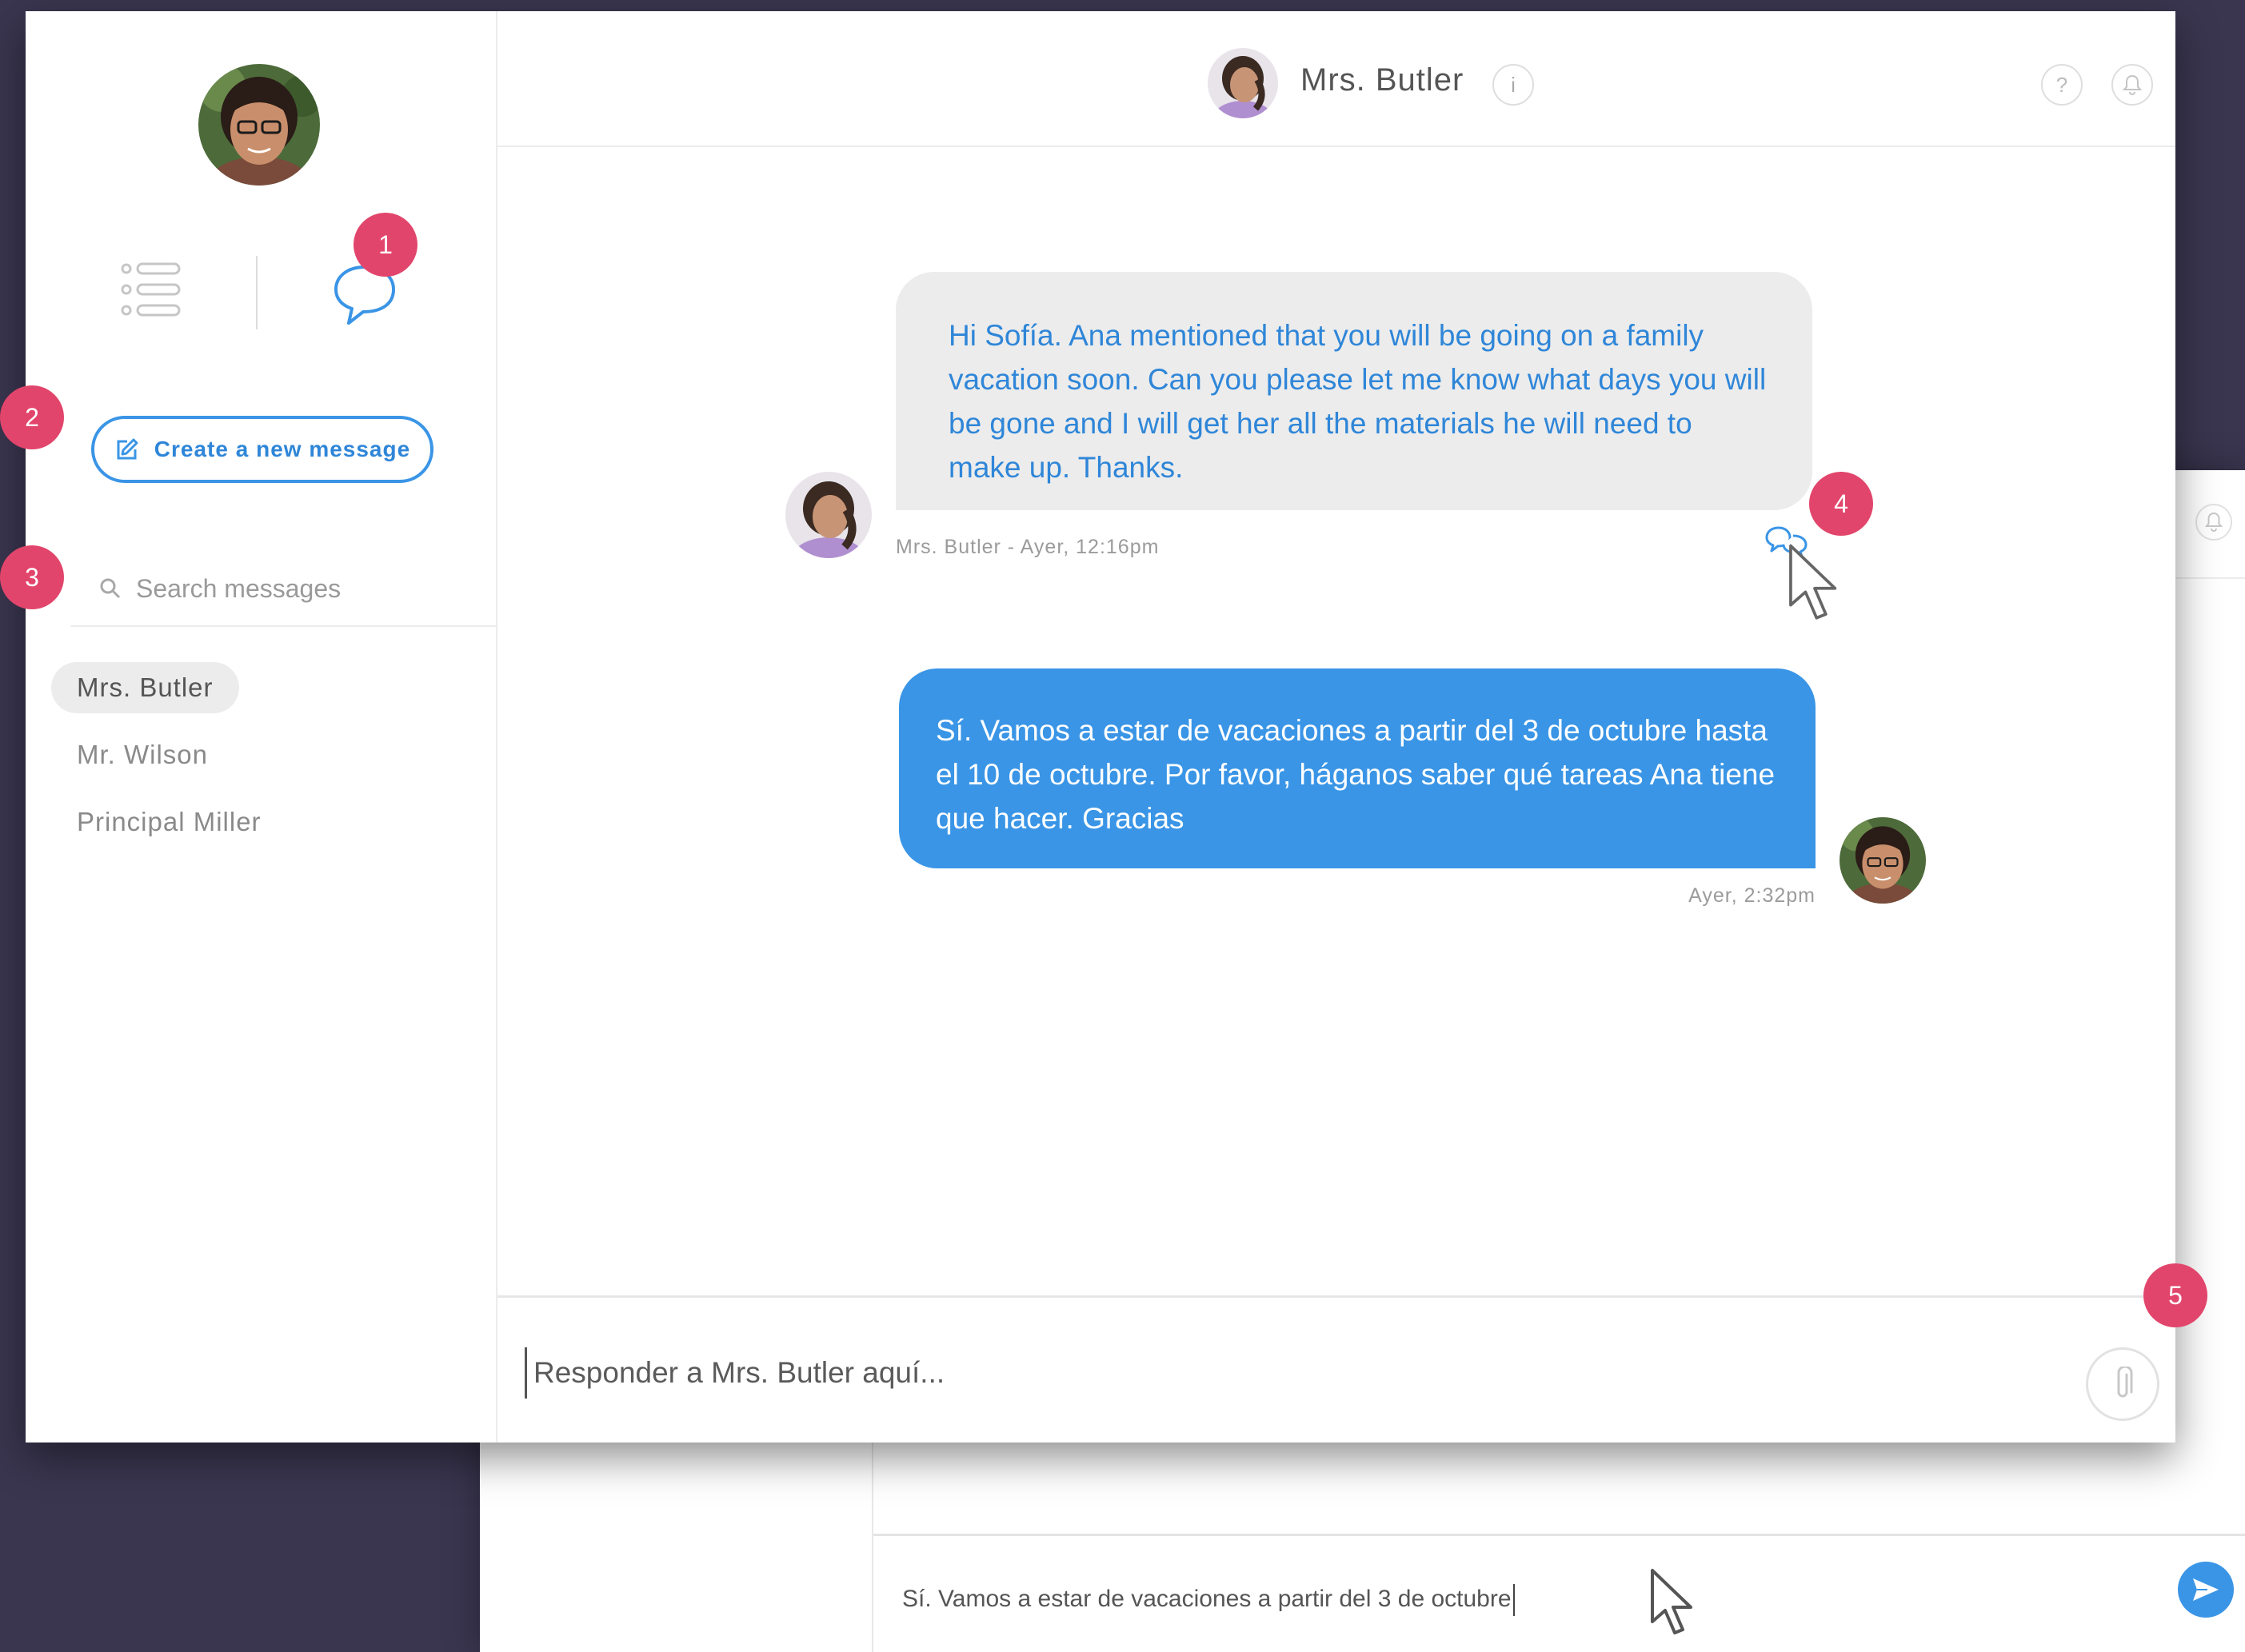  What do you see at coordinates (2132, 85) in the screenshot?
I see `bell-icon` at bounding box center [2132, 85].